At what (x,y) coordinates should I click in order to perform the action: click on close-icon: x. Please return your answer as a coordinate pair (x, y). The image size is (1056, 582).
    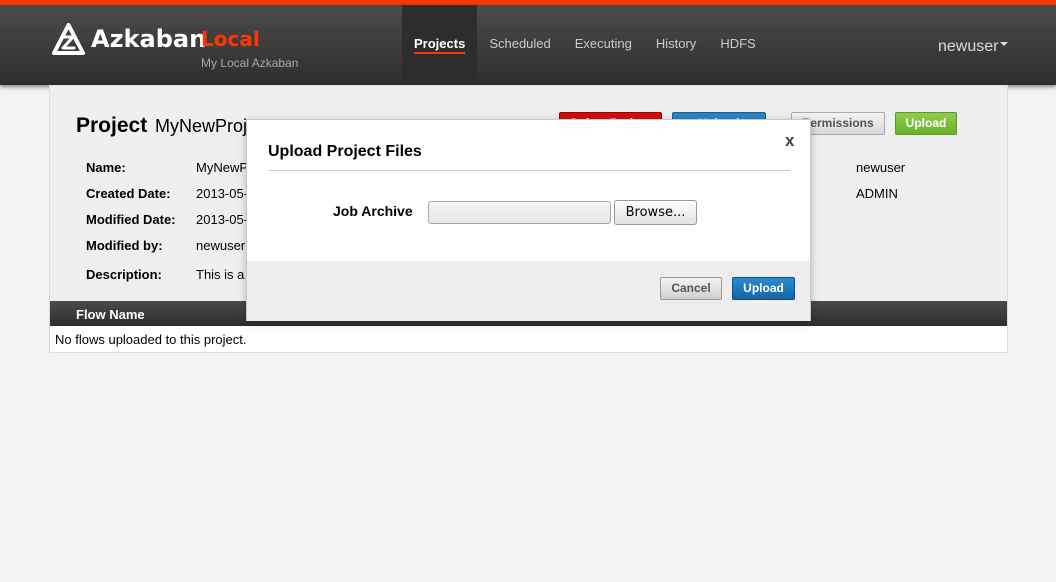
    Looking at the image, I should click on (789, 141).